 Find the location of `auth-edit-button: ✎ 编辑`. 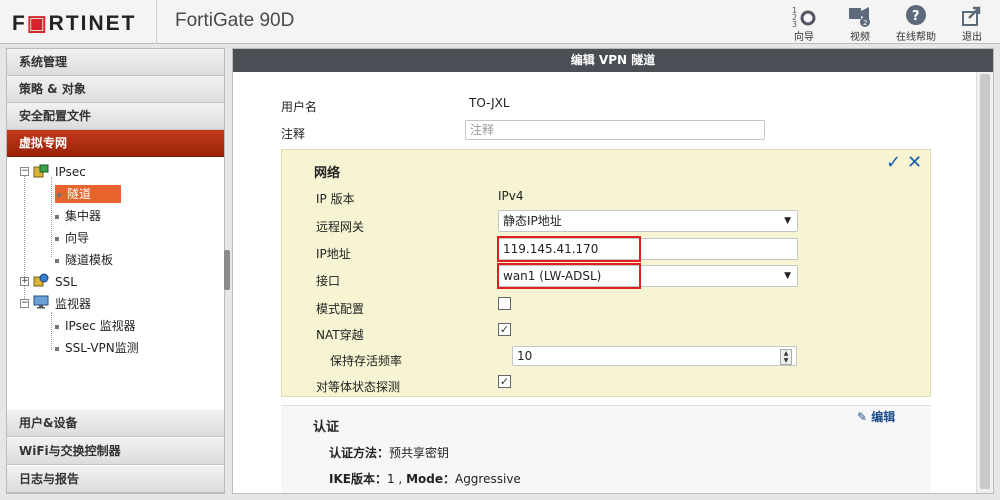

auth-edit-button: ✎ 编辑 is located at coordinates (876, 416).